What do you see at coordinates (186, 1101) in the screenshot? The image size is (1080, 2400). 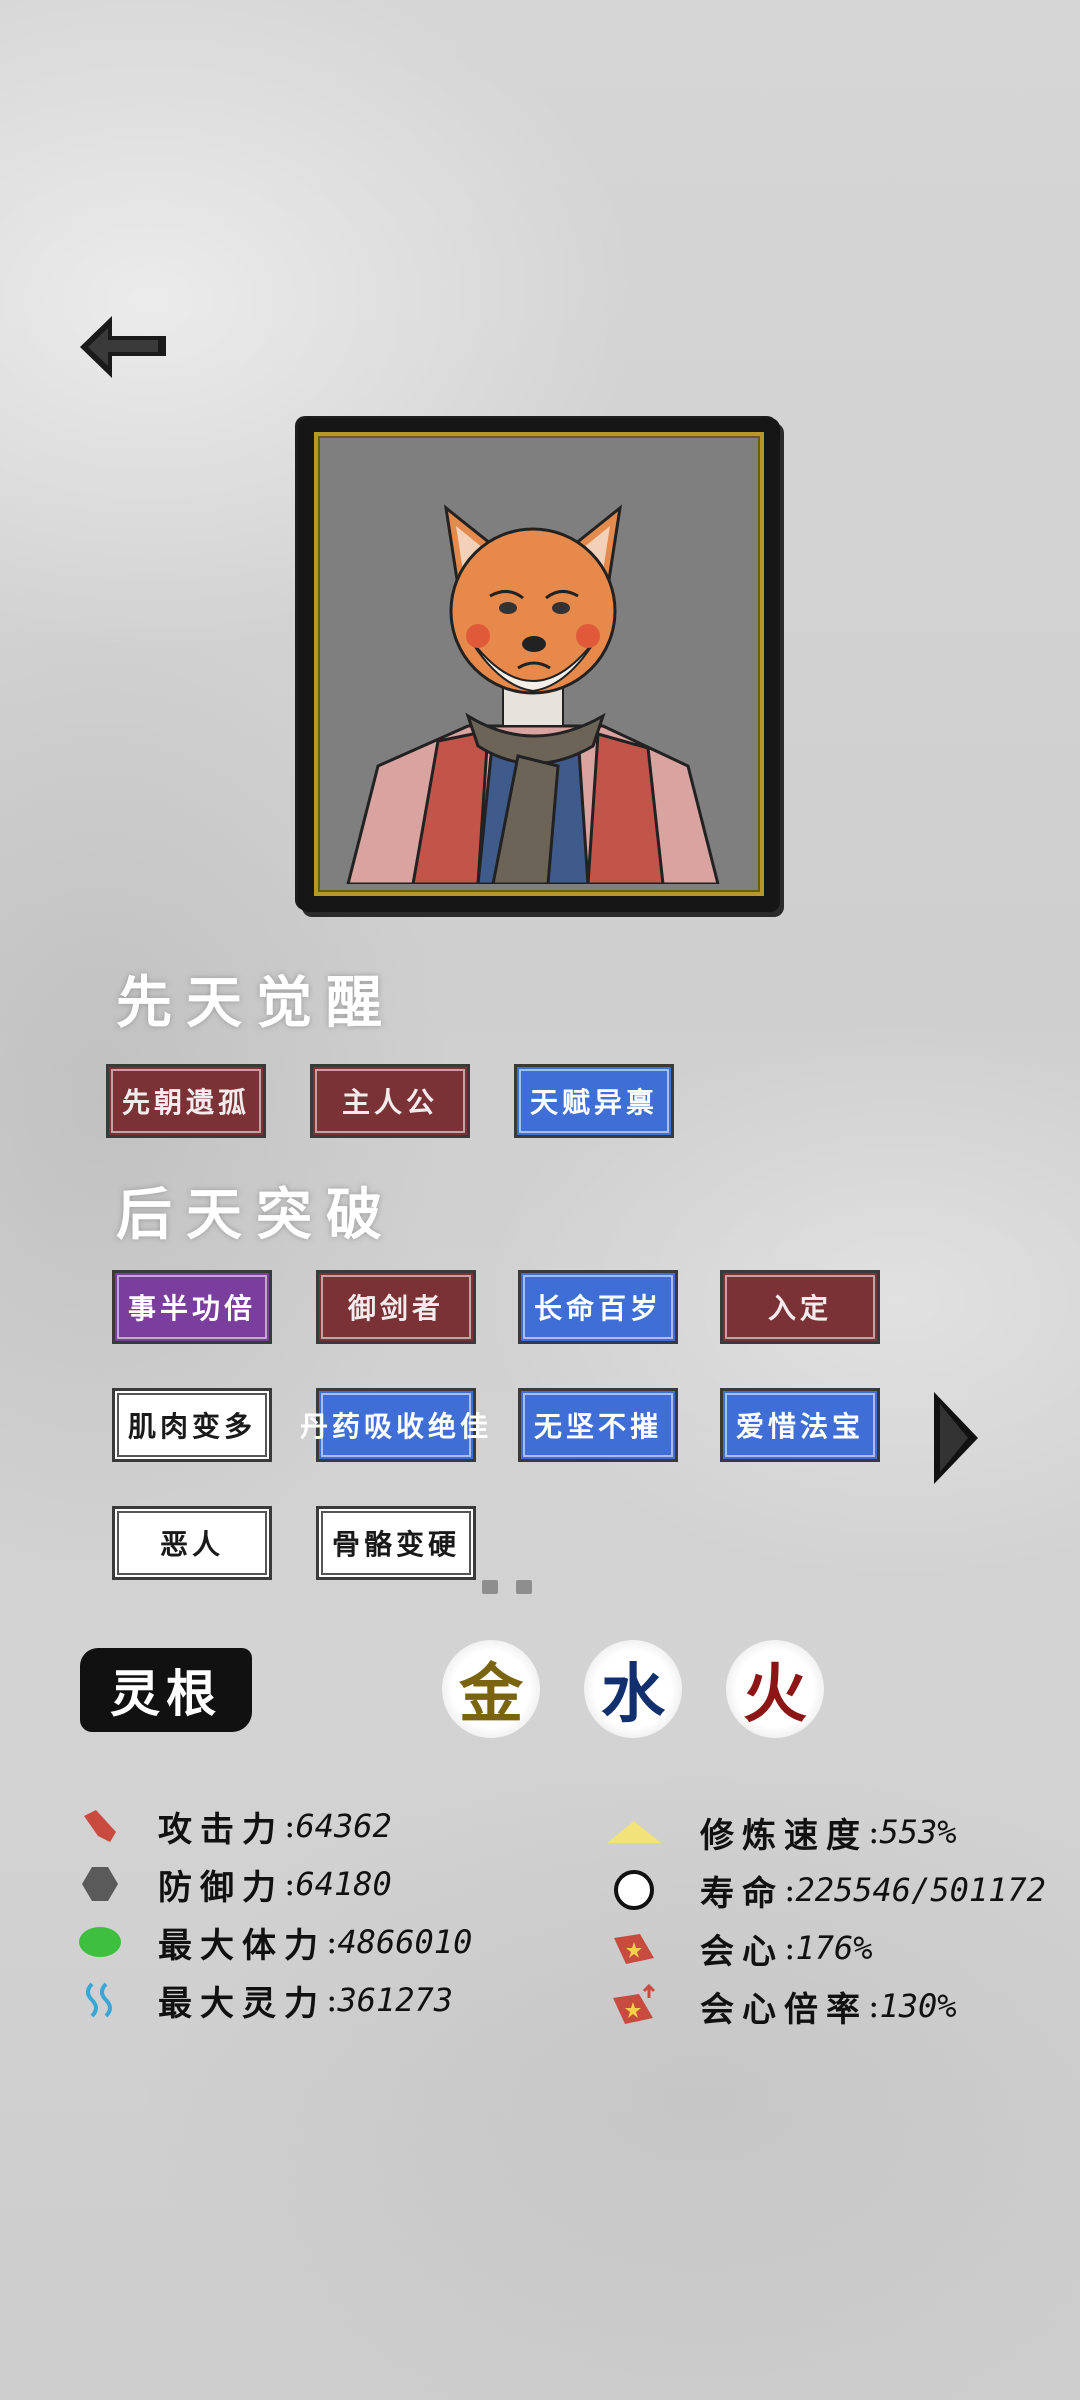 I see `innate-talent-tag: 先朝遗孤` at bounding box center [186, 1101].